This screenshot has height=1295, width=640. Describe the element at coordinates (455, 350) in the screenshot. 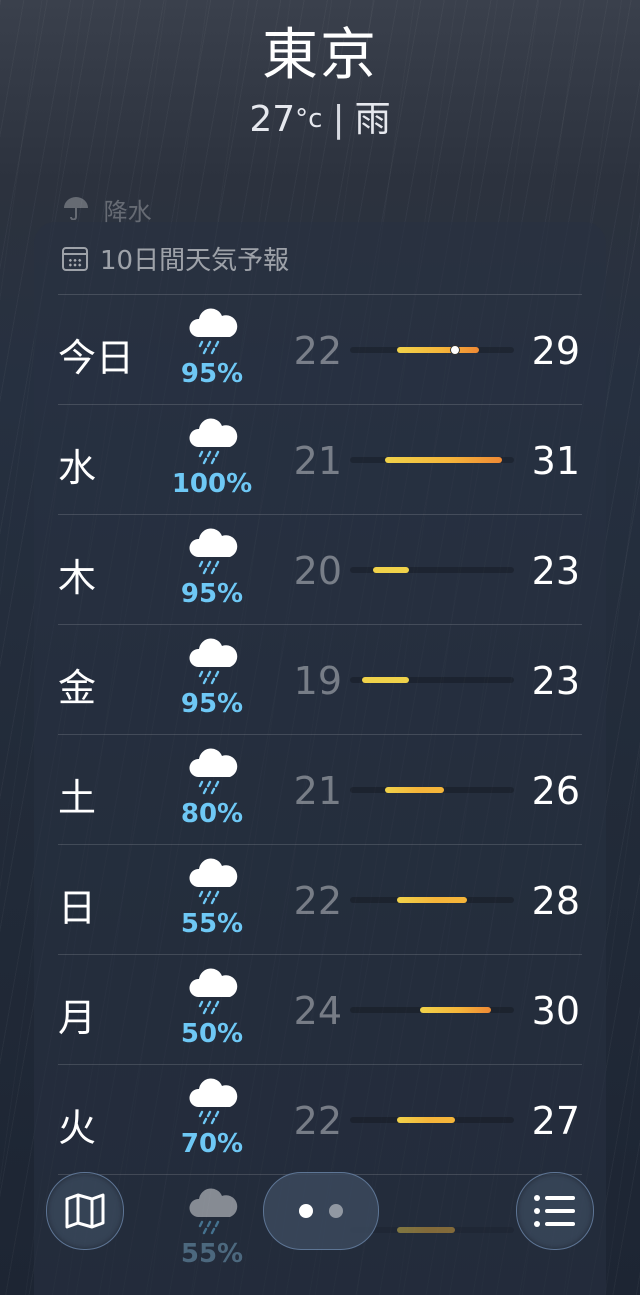

I see `current-temp-marker` at that location.